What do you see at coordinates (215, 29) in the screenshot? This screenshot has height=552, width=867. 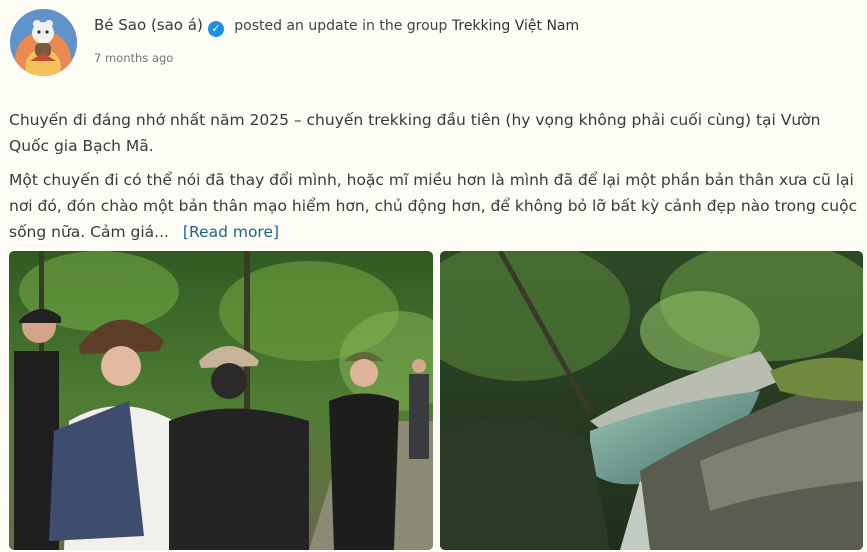 I see `verified-badge-icon: ✓` at bounding box center [215, 29].